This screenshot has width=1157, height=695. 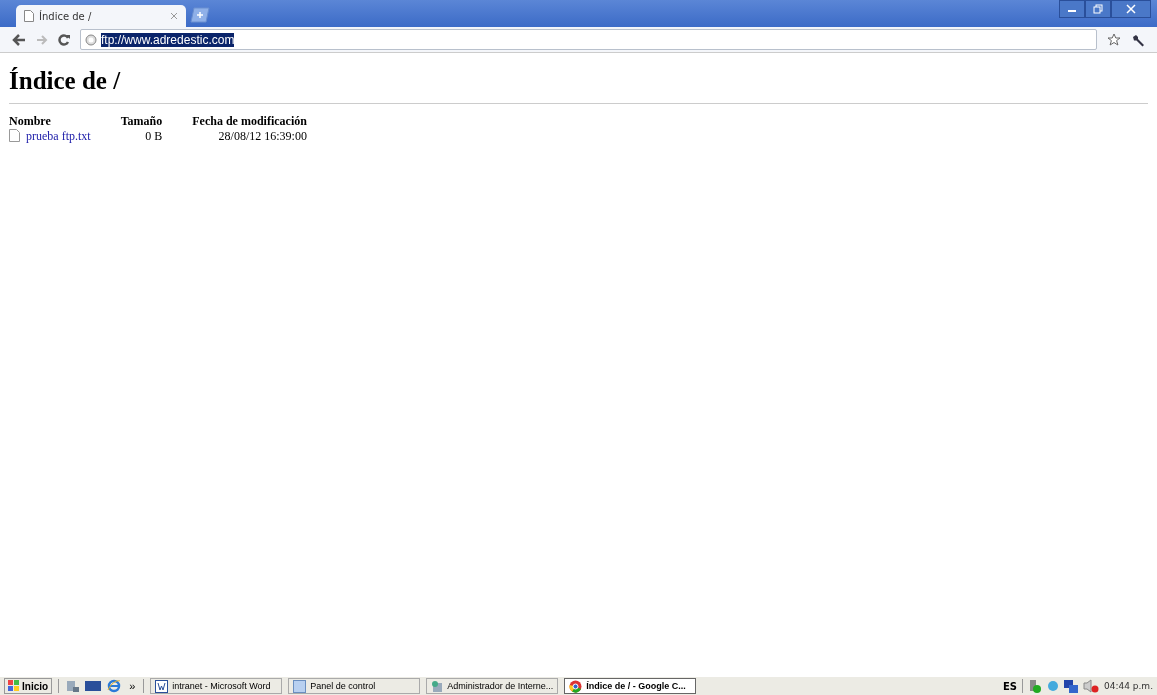 What do you see at coordinates (1114, 39) in the screenshot?
I see `star-icon` at bounding box center [1114, 39].